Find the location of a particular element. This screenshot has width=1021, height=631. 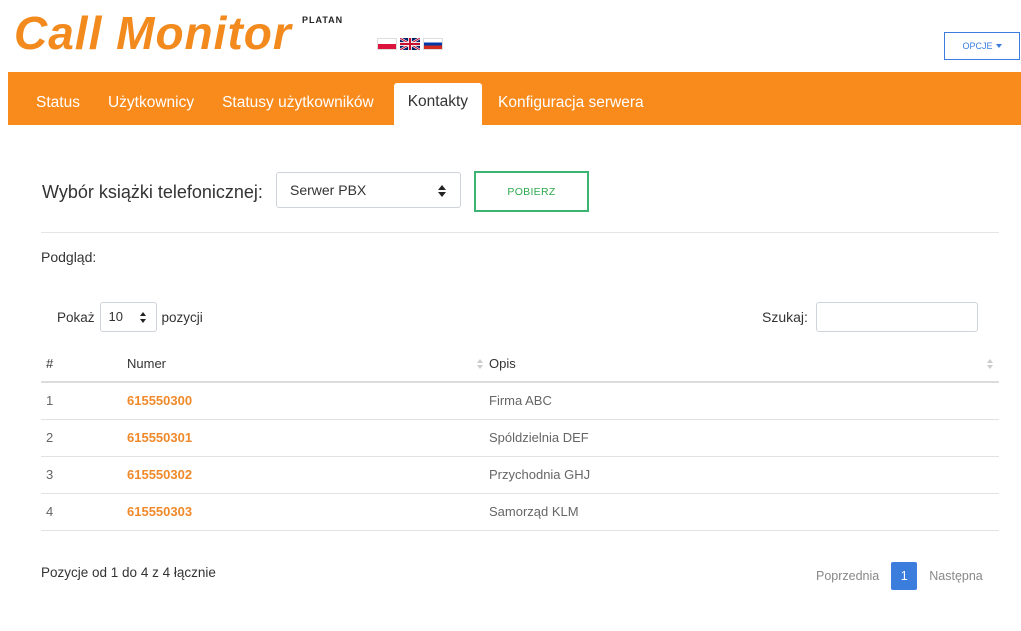

language-switcher is located at coordinates (410, 44).